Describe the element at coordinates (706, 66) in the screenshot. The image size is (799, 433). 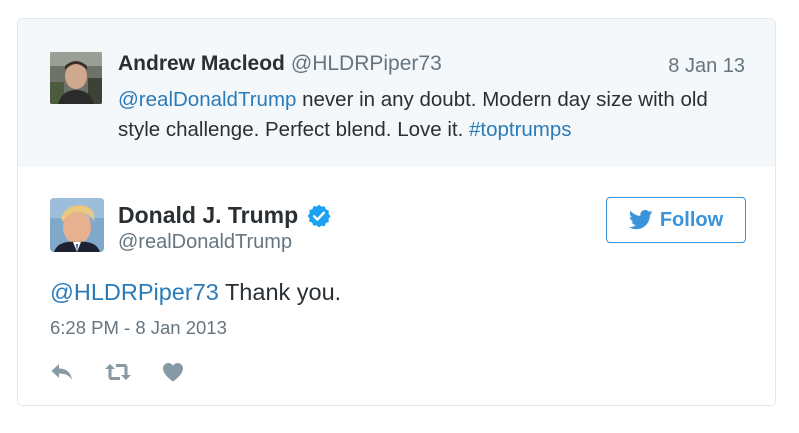
I see `context-date: 8 Jan 13` at that location.